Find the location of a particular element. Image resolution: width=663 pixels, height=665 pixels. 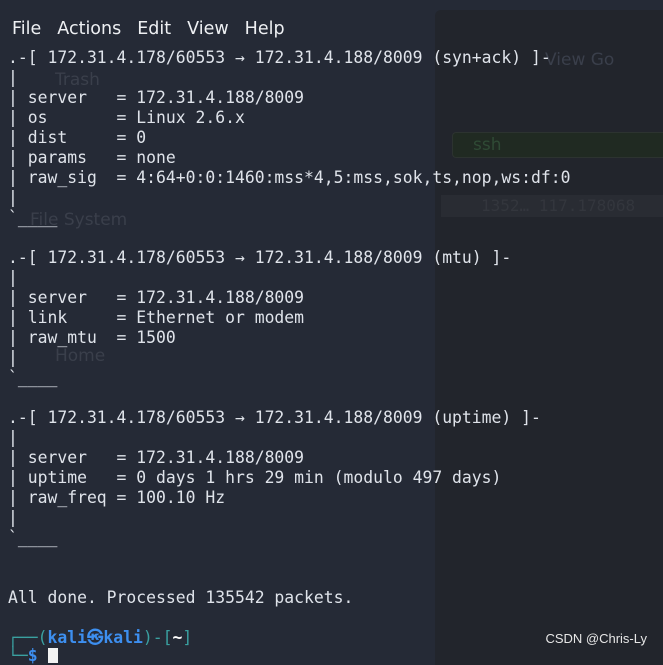

menu-help: Help is located at coordinates (265, 29).